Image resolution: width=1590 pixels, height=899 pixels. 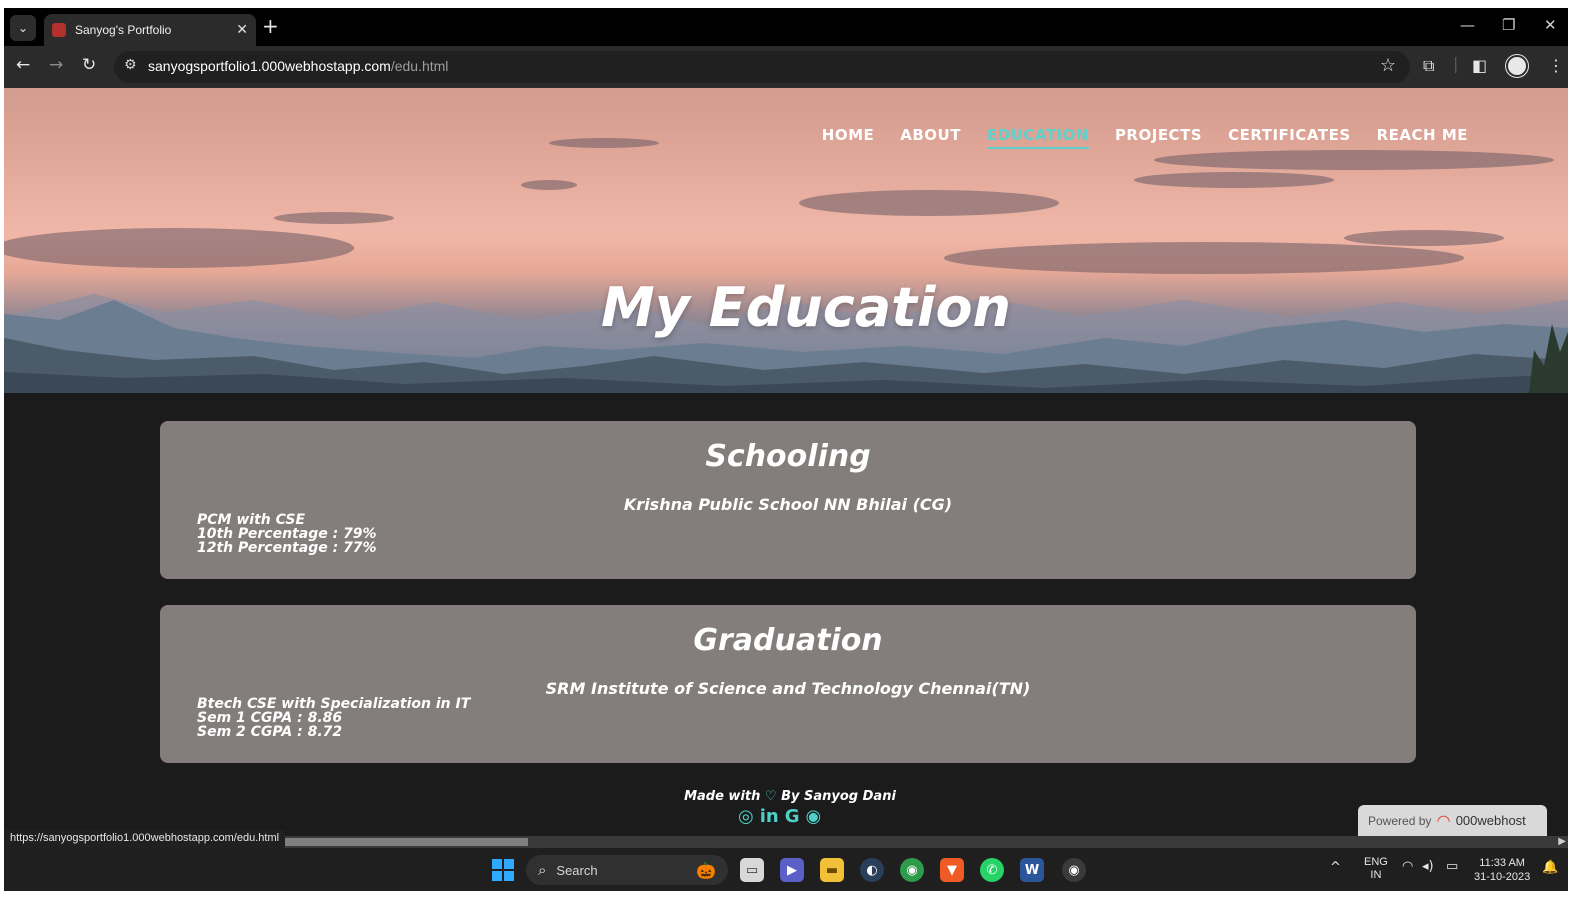 What do you see at coordinates (123, 30) in the screenshot?
I see `tab-title: Sanyog's Portfolio` at bounding box center [123, 30].